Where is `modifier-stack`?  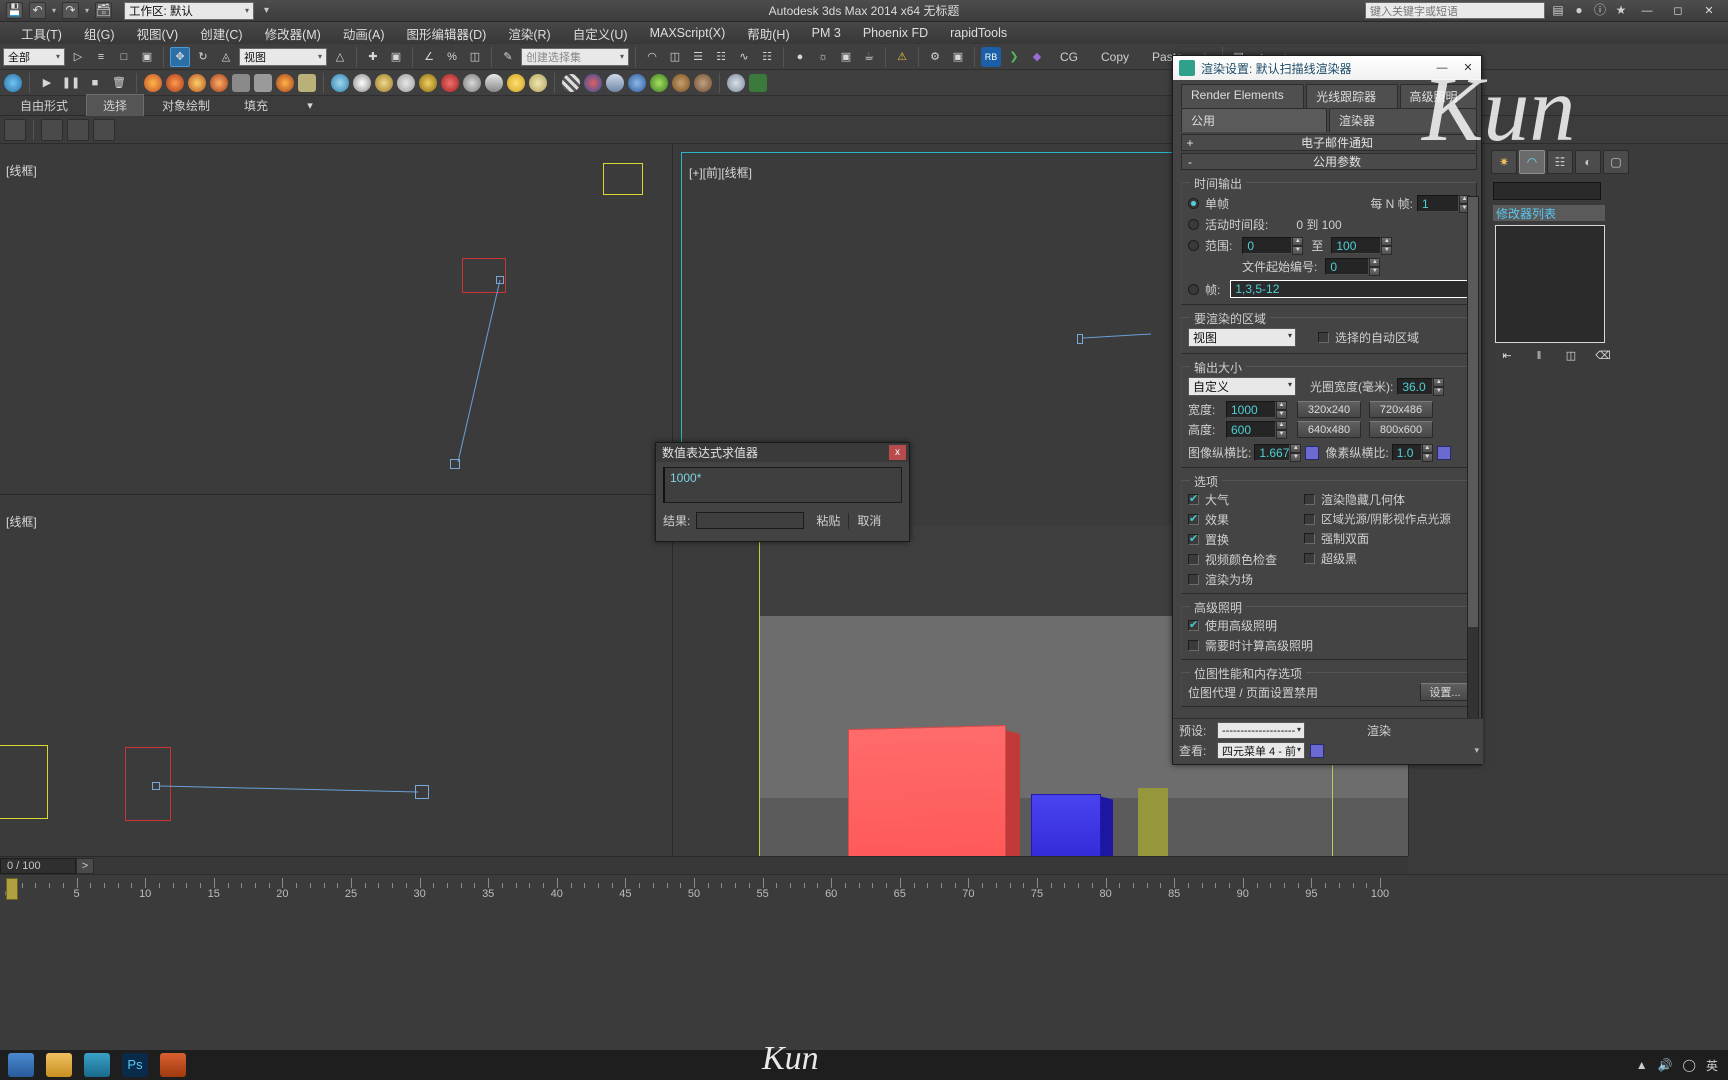
modifier-stack is located at coordinates (1550, 284).